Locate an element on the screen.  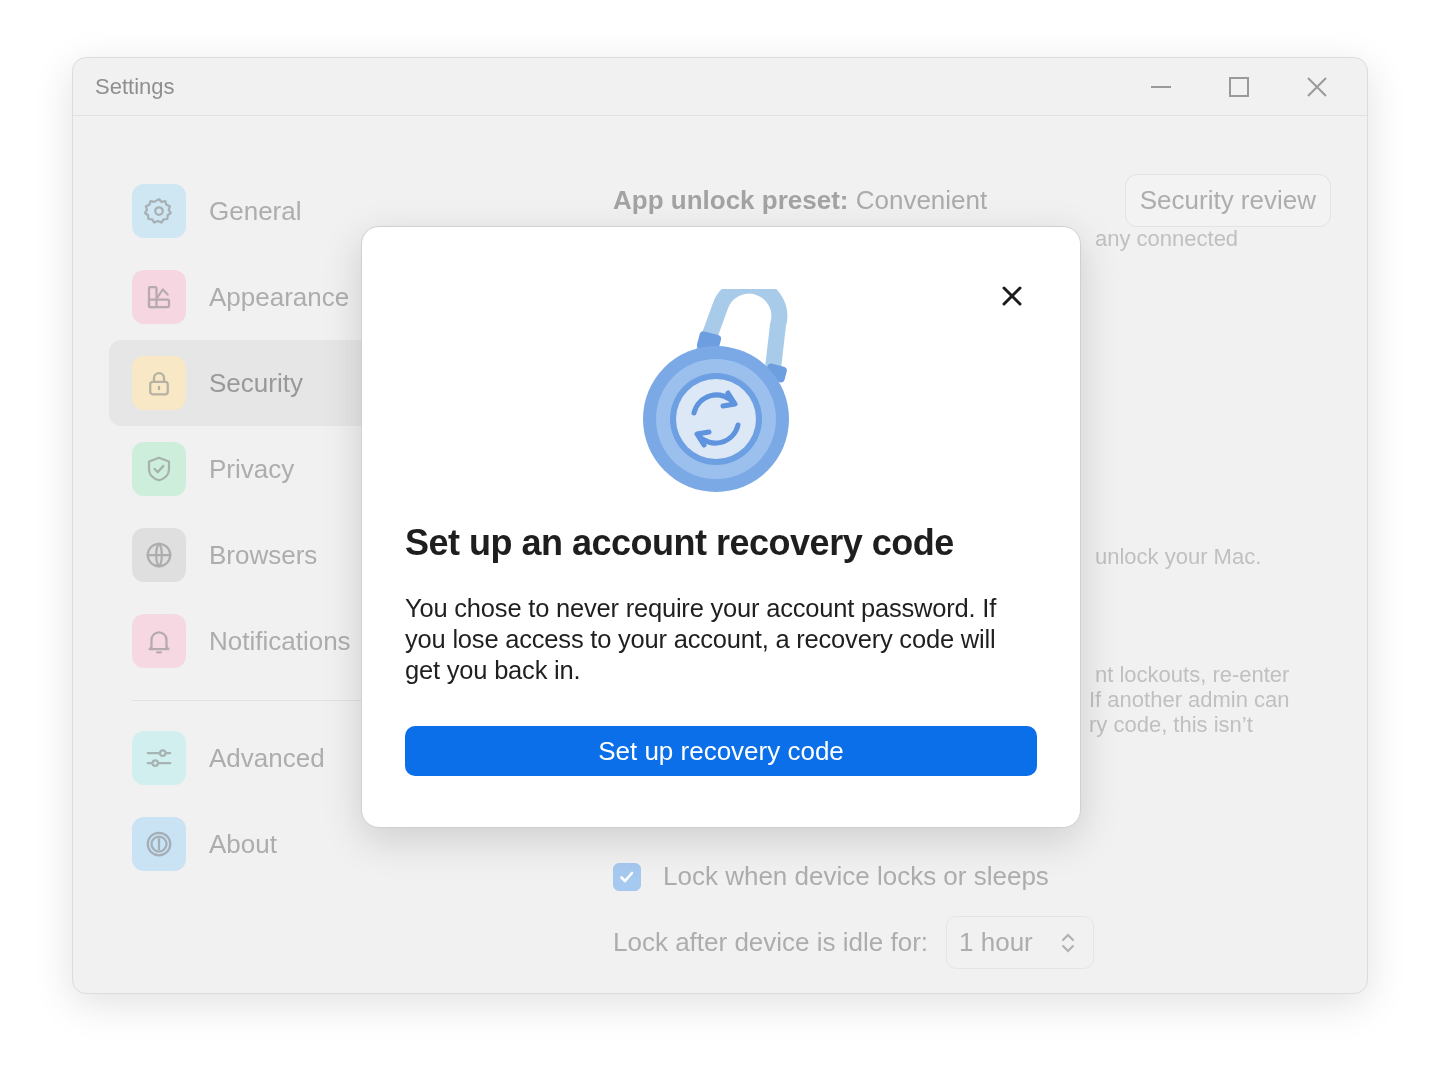
minimize-icon is located at coordinates (1161, 86).